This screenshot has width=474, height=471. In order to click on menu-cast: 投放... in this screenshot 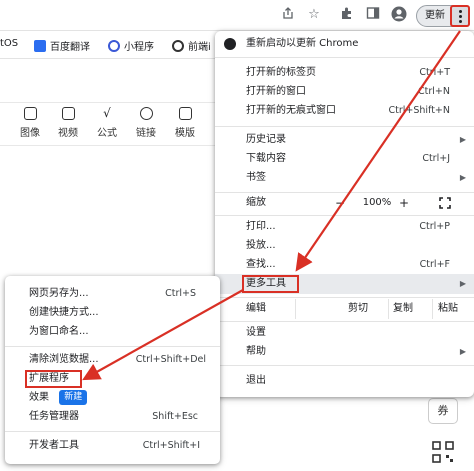, I will do `click(344, 246)`.